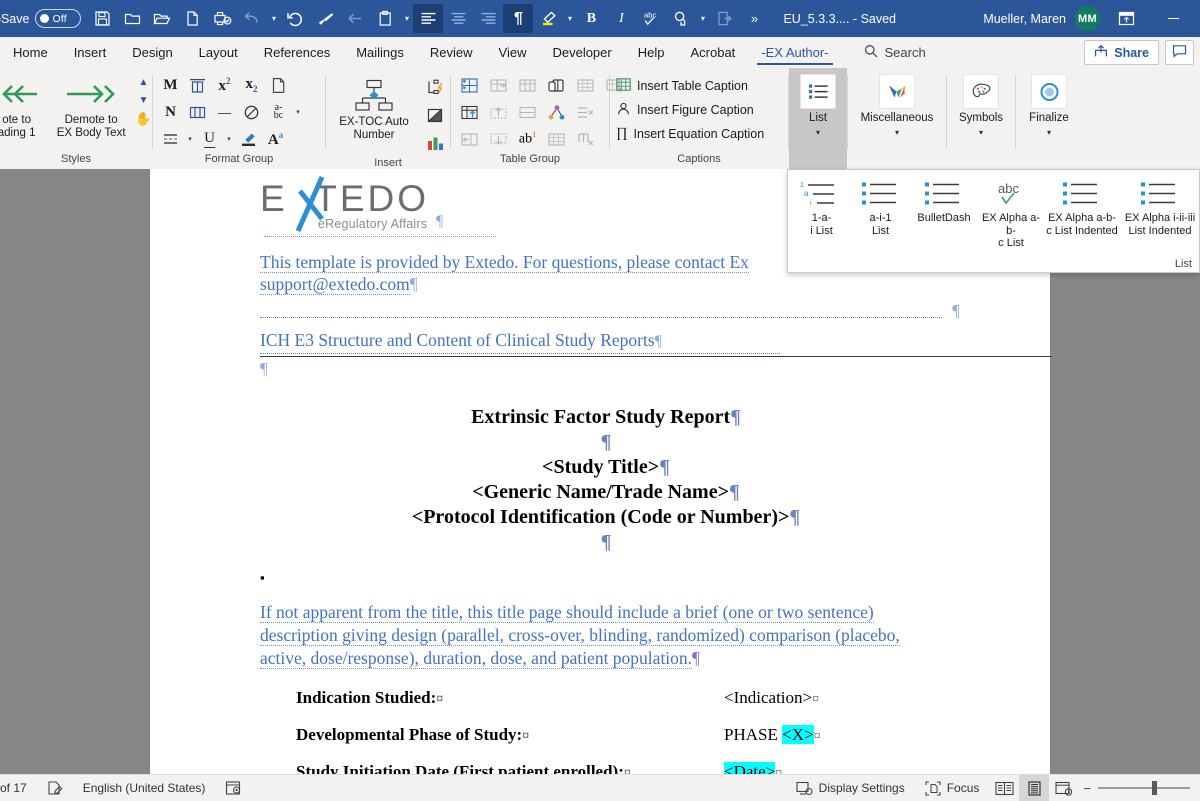  I want to click on quick-field-icon, so click(435, 87).